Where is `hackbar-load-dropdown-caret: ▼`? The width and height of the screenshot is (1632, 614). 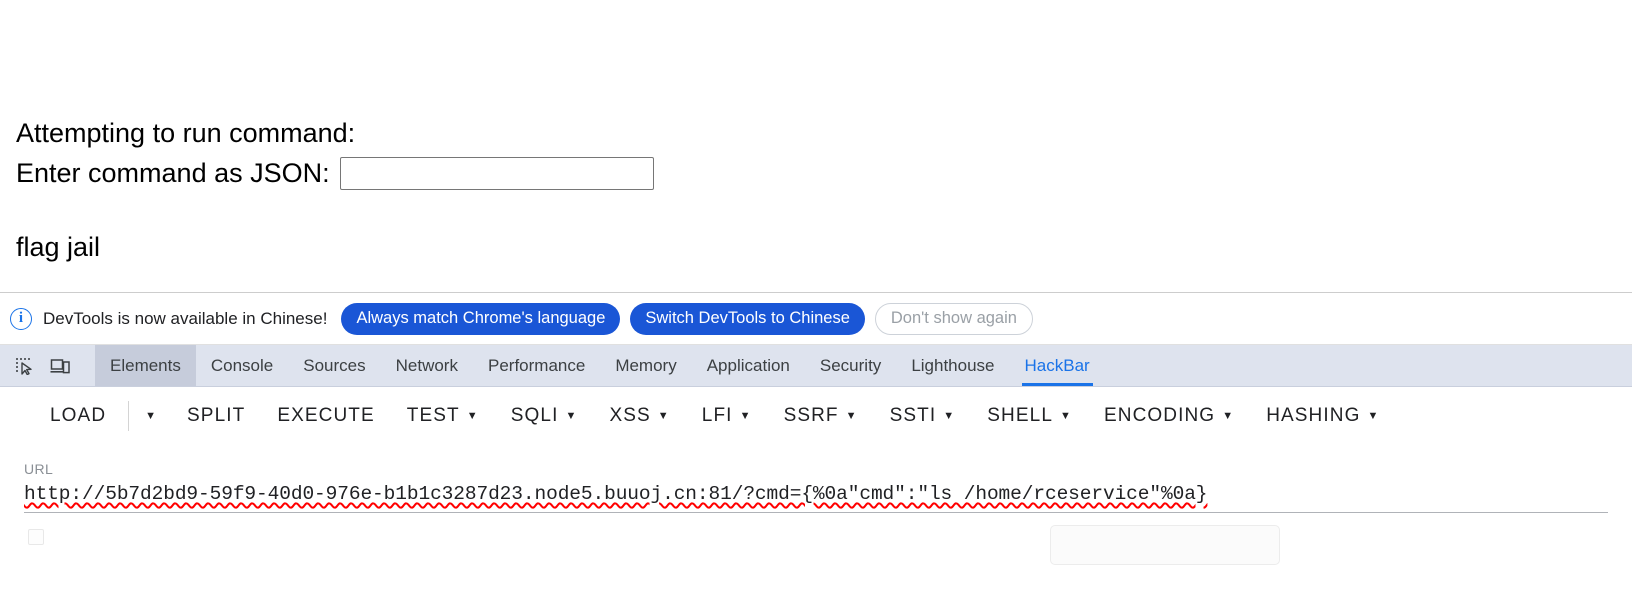 hackbar-load-dropdown-caret: ▼ is located at coordinates (146, 416).